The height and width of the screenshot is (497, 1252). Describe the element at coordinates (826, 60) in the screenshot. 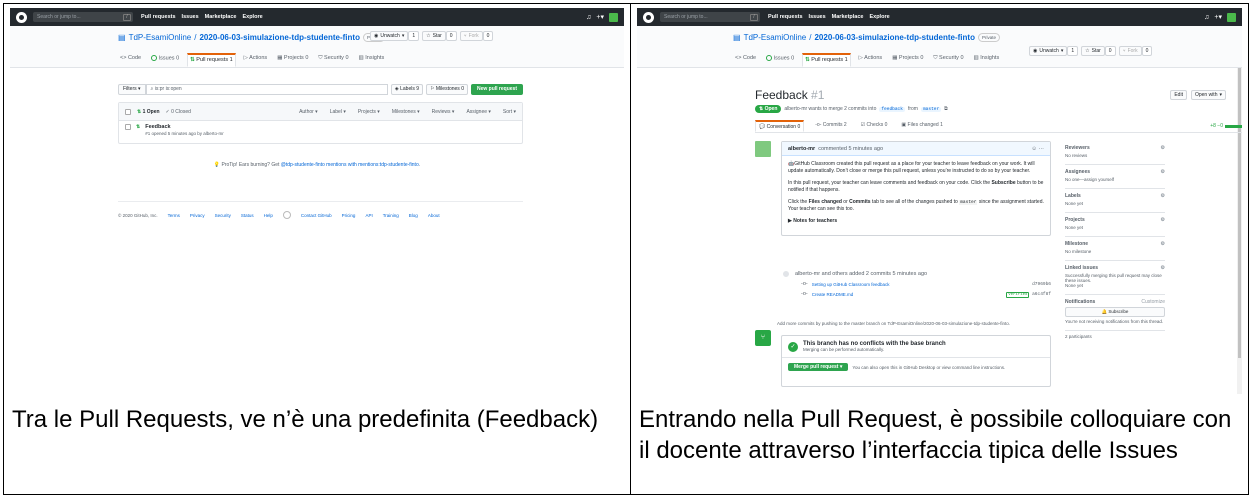

I see `tab-pull-requests: ⇅ Pull requests 1` at that location.